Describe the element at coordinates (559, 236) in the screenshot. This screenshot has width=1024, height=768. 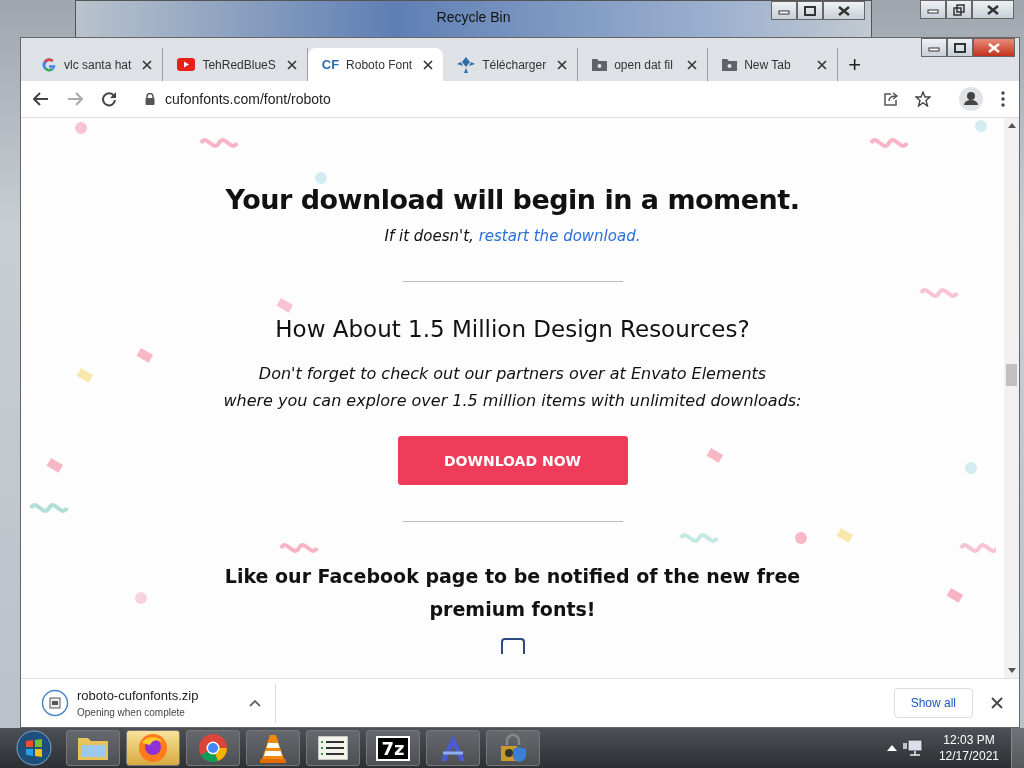
I see `restart-link: restart the download.` at that location.